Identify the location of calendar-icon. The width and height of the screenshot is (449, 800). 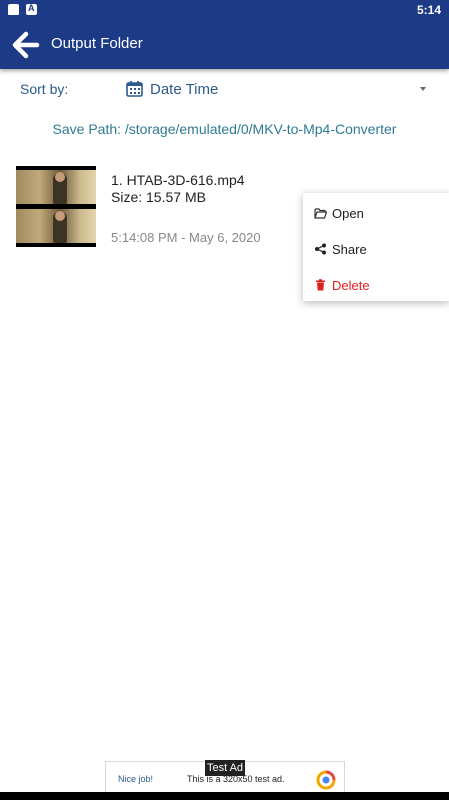
(134, 89).